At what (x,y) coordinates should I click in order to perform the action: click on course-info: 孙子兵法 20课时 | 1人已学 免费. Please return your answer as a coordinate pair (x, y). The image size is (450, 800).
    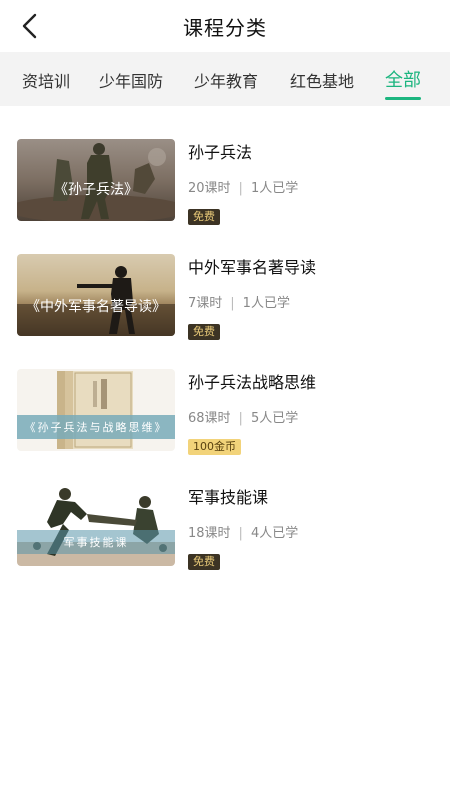
    Looking at the image, I should click on (243, 182).